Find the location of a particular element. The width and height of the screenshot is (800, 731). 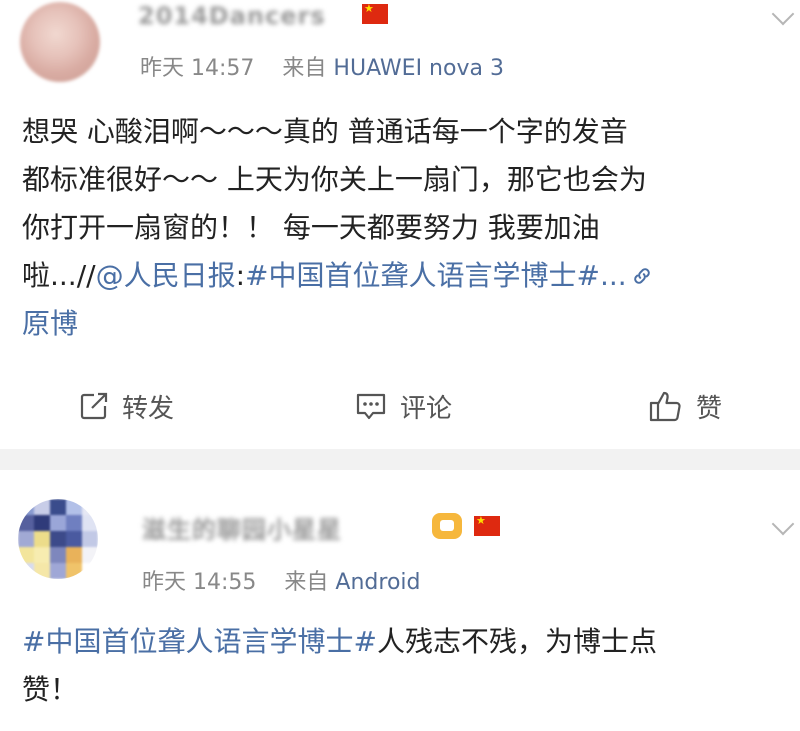

post-text: #中国首位聋人语言学博士#人残志不残，为博士点 赞！ is located at coordinates (339, 666).